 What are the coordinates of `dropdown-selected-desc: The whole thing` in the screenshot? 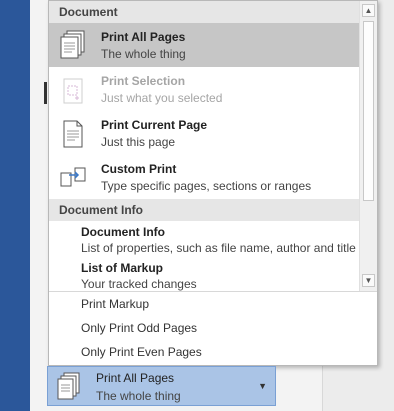 It's located at (138, 396).